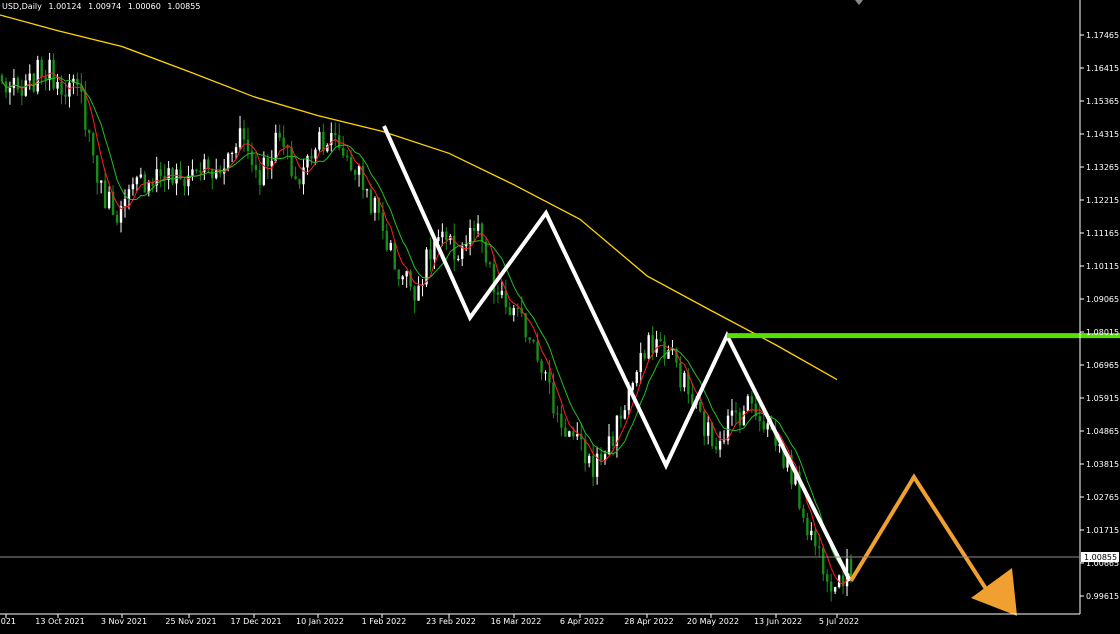 The height and width of the screenshot is (634, 1120). What do you see at coordinates (1102, 365) in the screenshot?
I see `y-tick-label: 1.06965` at bounding box center [1102, 365].